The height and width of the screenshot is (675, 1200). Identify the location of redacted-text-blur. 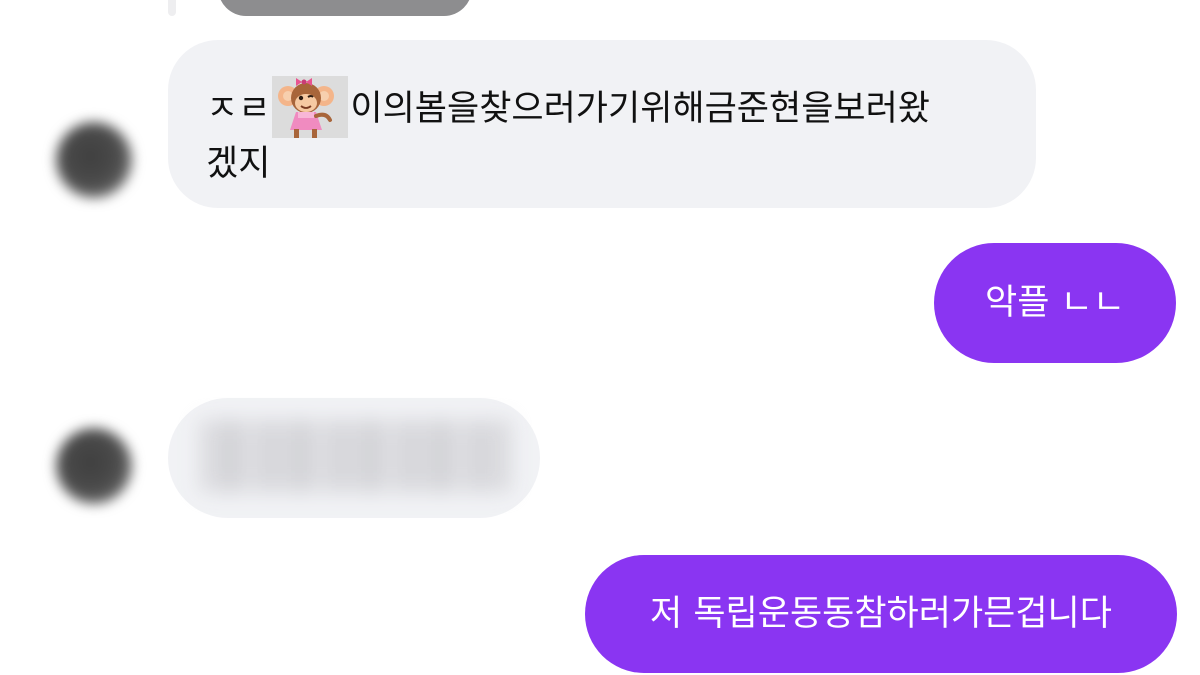
(355, 456).